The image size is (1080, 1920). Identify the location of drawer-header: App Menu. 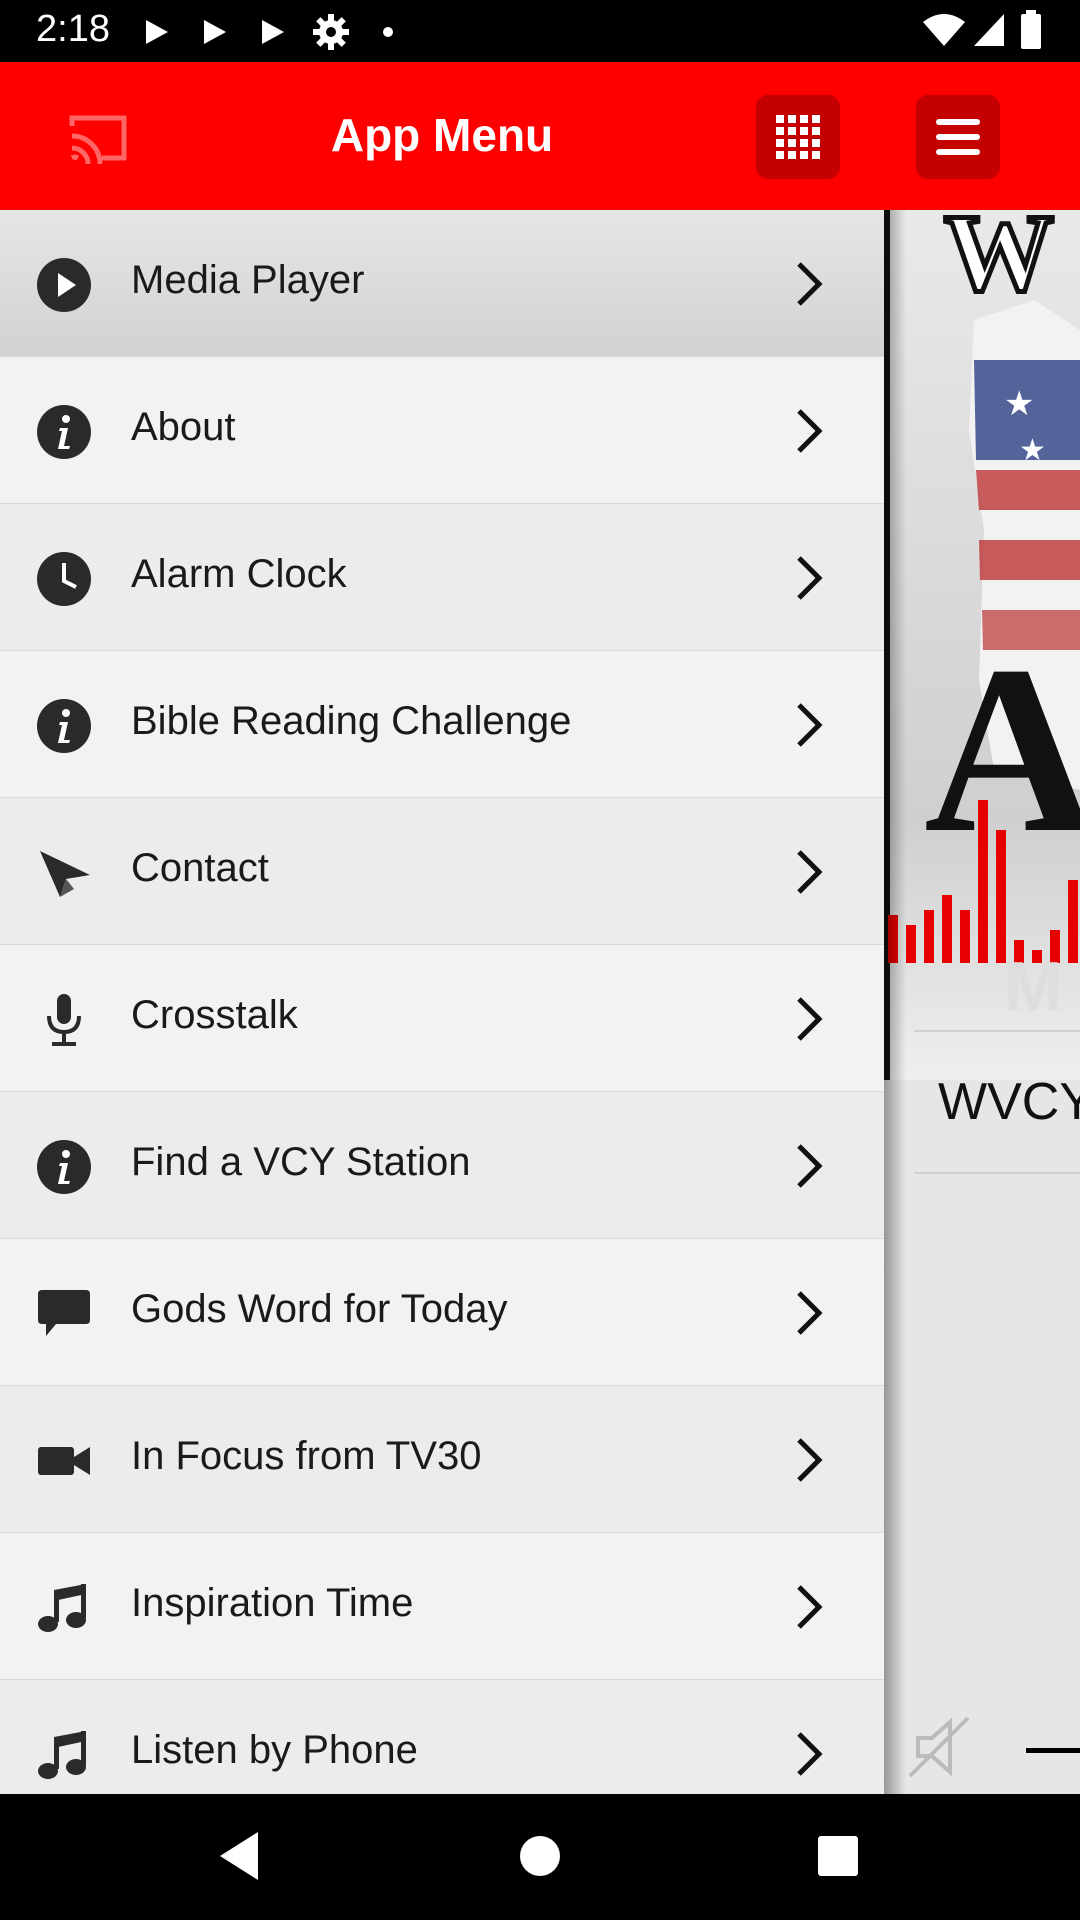
(442, 136).